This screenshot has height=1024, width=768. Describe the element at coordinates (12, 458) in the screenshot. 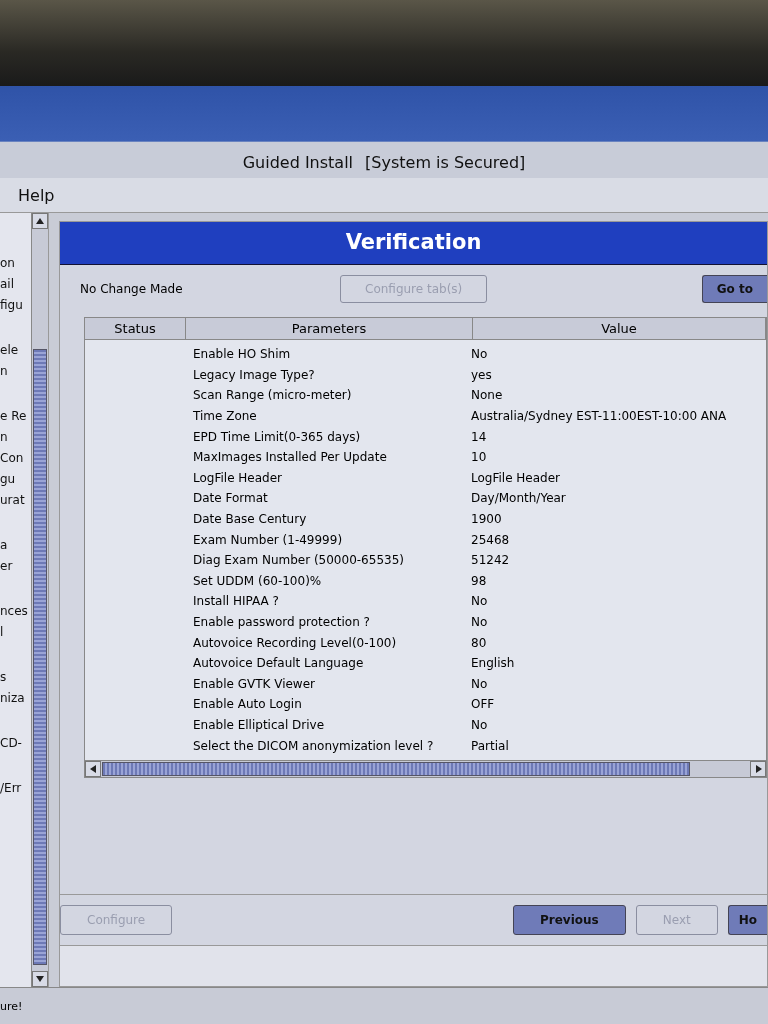

I see `sidebar-item: Con` at that location.